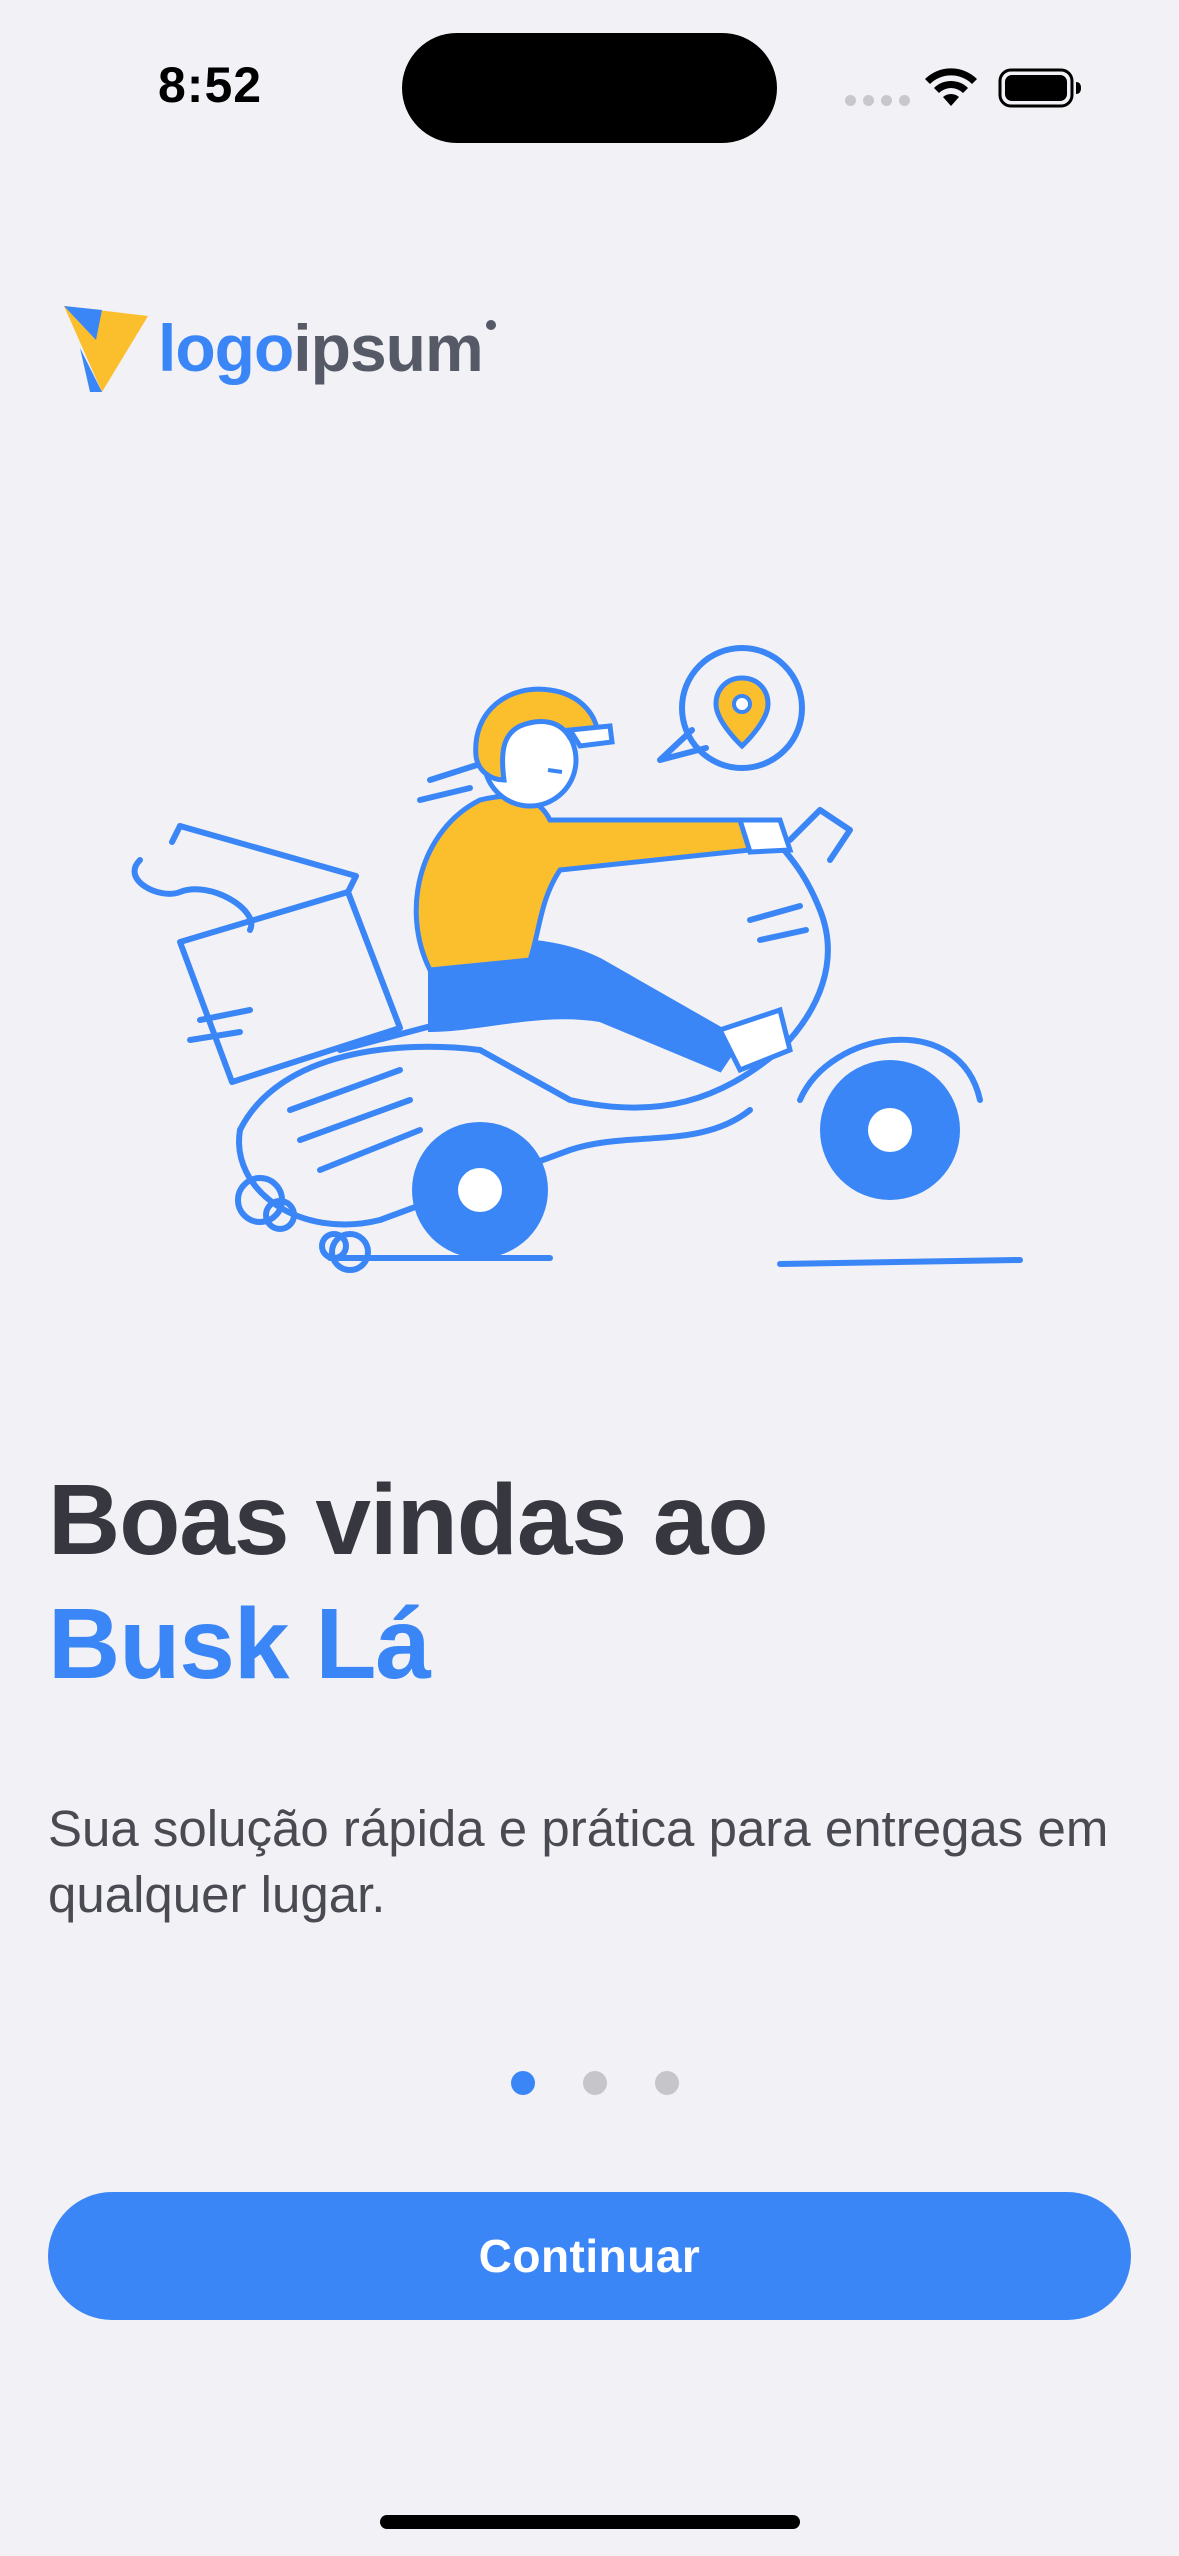 This screenshot has height=2556, width=1179. I want to click on welcome-heading: Boas vindas ao Busk Lá, so click(408, 1582).